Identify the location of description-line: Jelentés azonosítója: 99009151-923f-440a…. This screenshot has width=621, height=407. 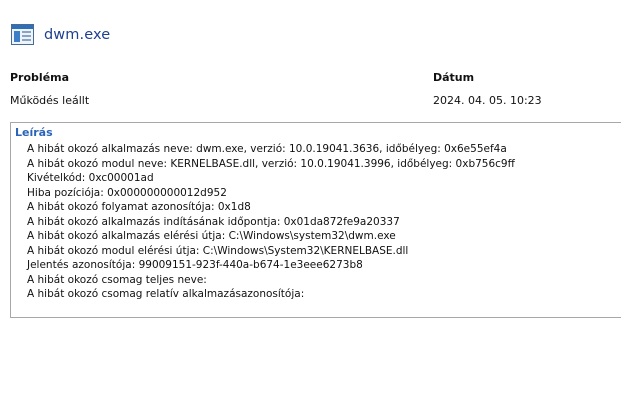
(195, 265).